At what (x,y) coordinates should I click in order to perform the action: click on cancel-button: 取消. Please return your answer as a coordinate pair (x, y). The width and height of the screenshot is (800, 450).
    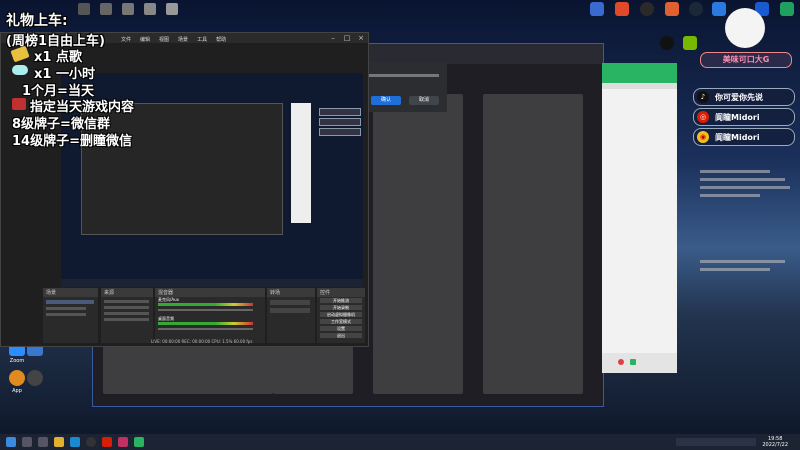
    Looking at the image, I should click on (424, 100).